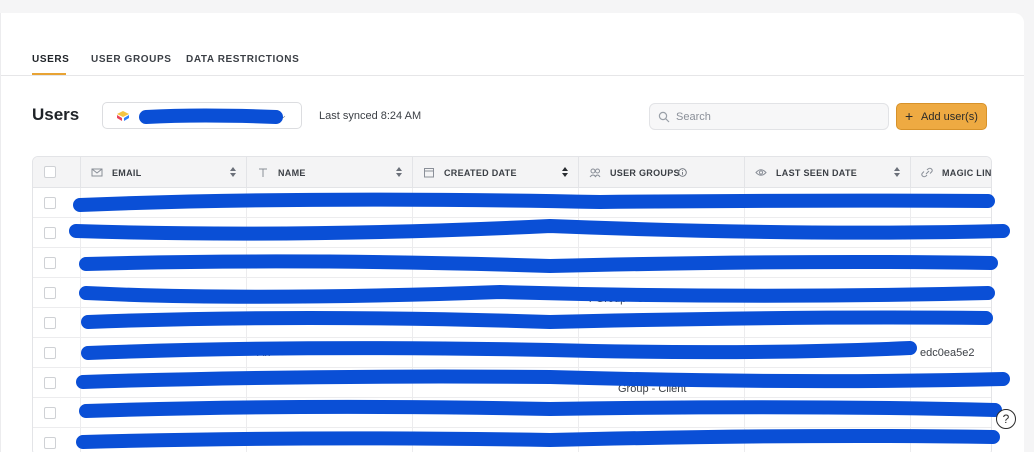 This screenshot has width=1034, height=452. I want to click on table-row: Group - Client, so click(512, 383).